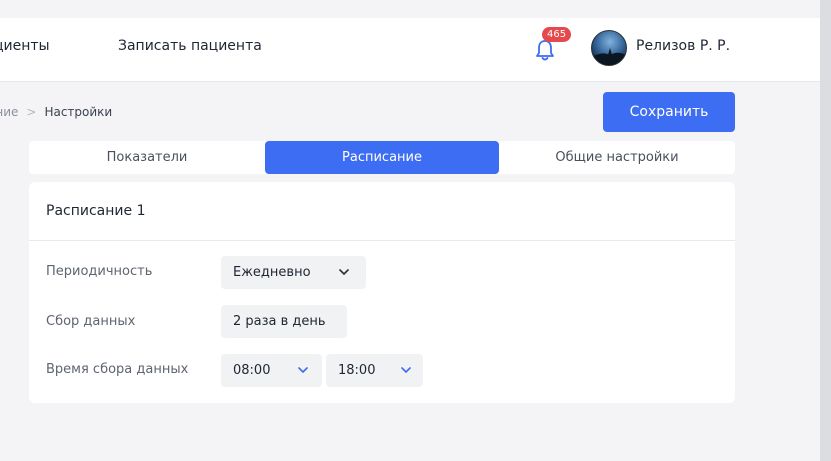 This screenshot has width=831, height=461. I want to click on collection-time-value-1: 08:00, so click(252, 370).